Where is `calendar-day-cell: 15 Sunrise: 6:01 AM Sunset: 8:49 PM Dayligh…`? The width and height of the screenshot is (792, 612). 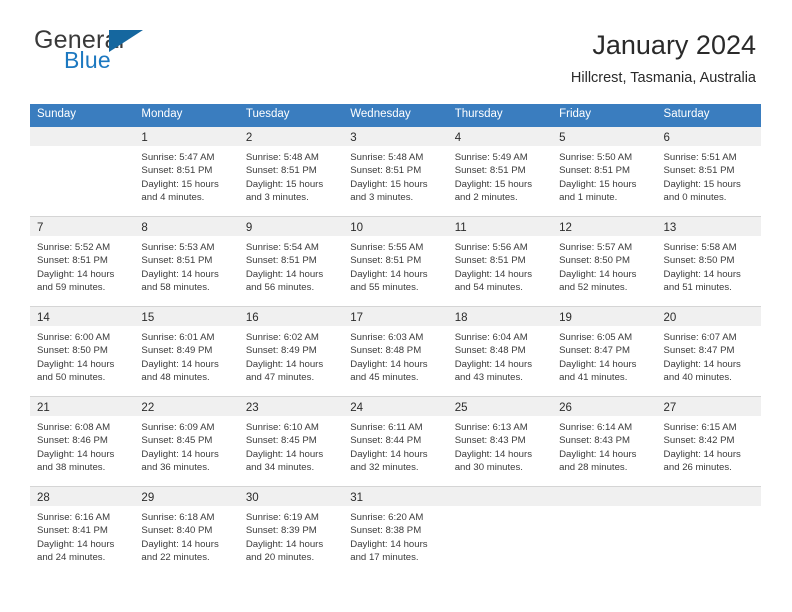 calendar-day-cell: 15 Sunrise: 6:01 AM Sunset: 8:49 PM Dayligh… is located at coordinates (186, 351).